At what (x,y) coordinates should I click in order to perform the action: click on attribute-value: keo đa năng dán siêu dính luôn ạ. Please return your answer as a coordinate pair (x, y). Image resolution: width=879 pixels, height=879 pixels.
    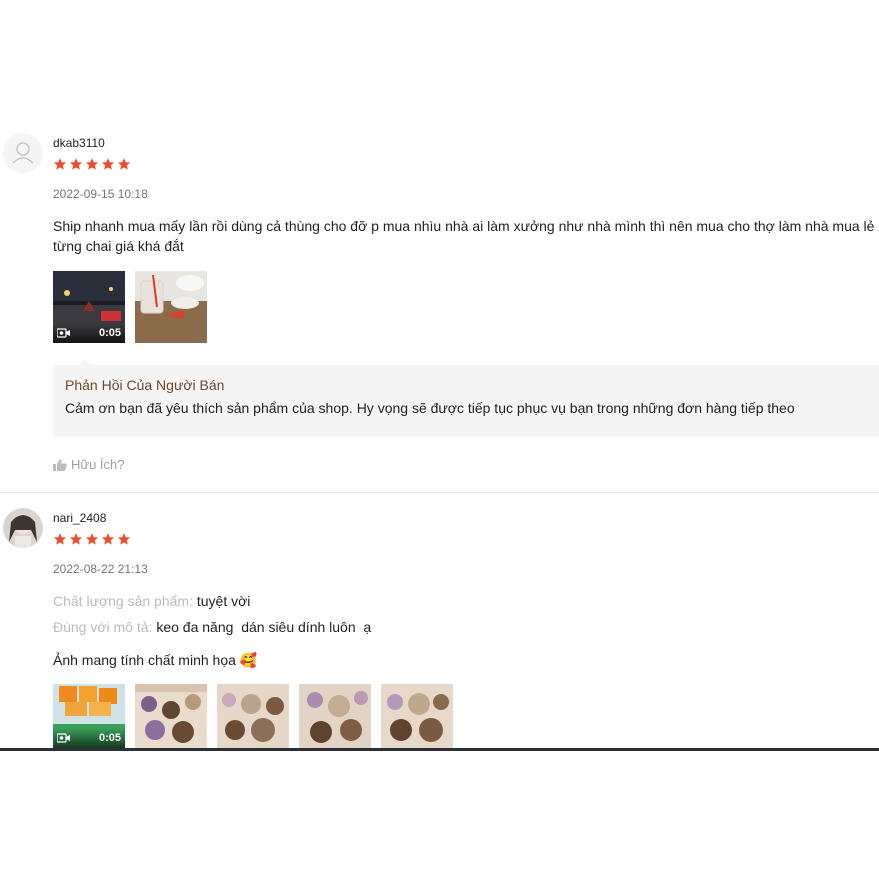
    Looking at the image, I should click on (264, 627).